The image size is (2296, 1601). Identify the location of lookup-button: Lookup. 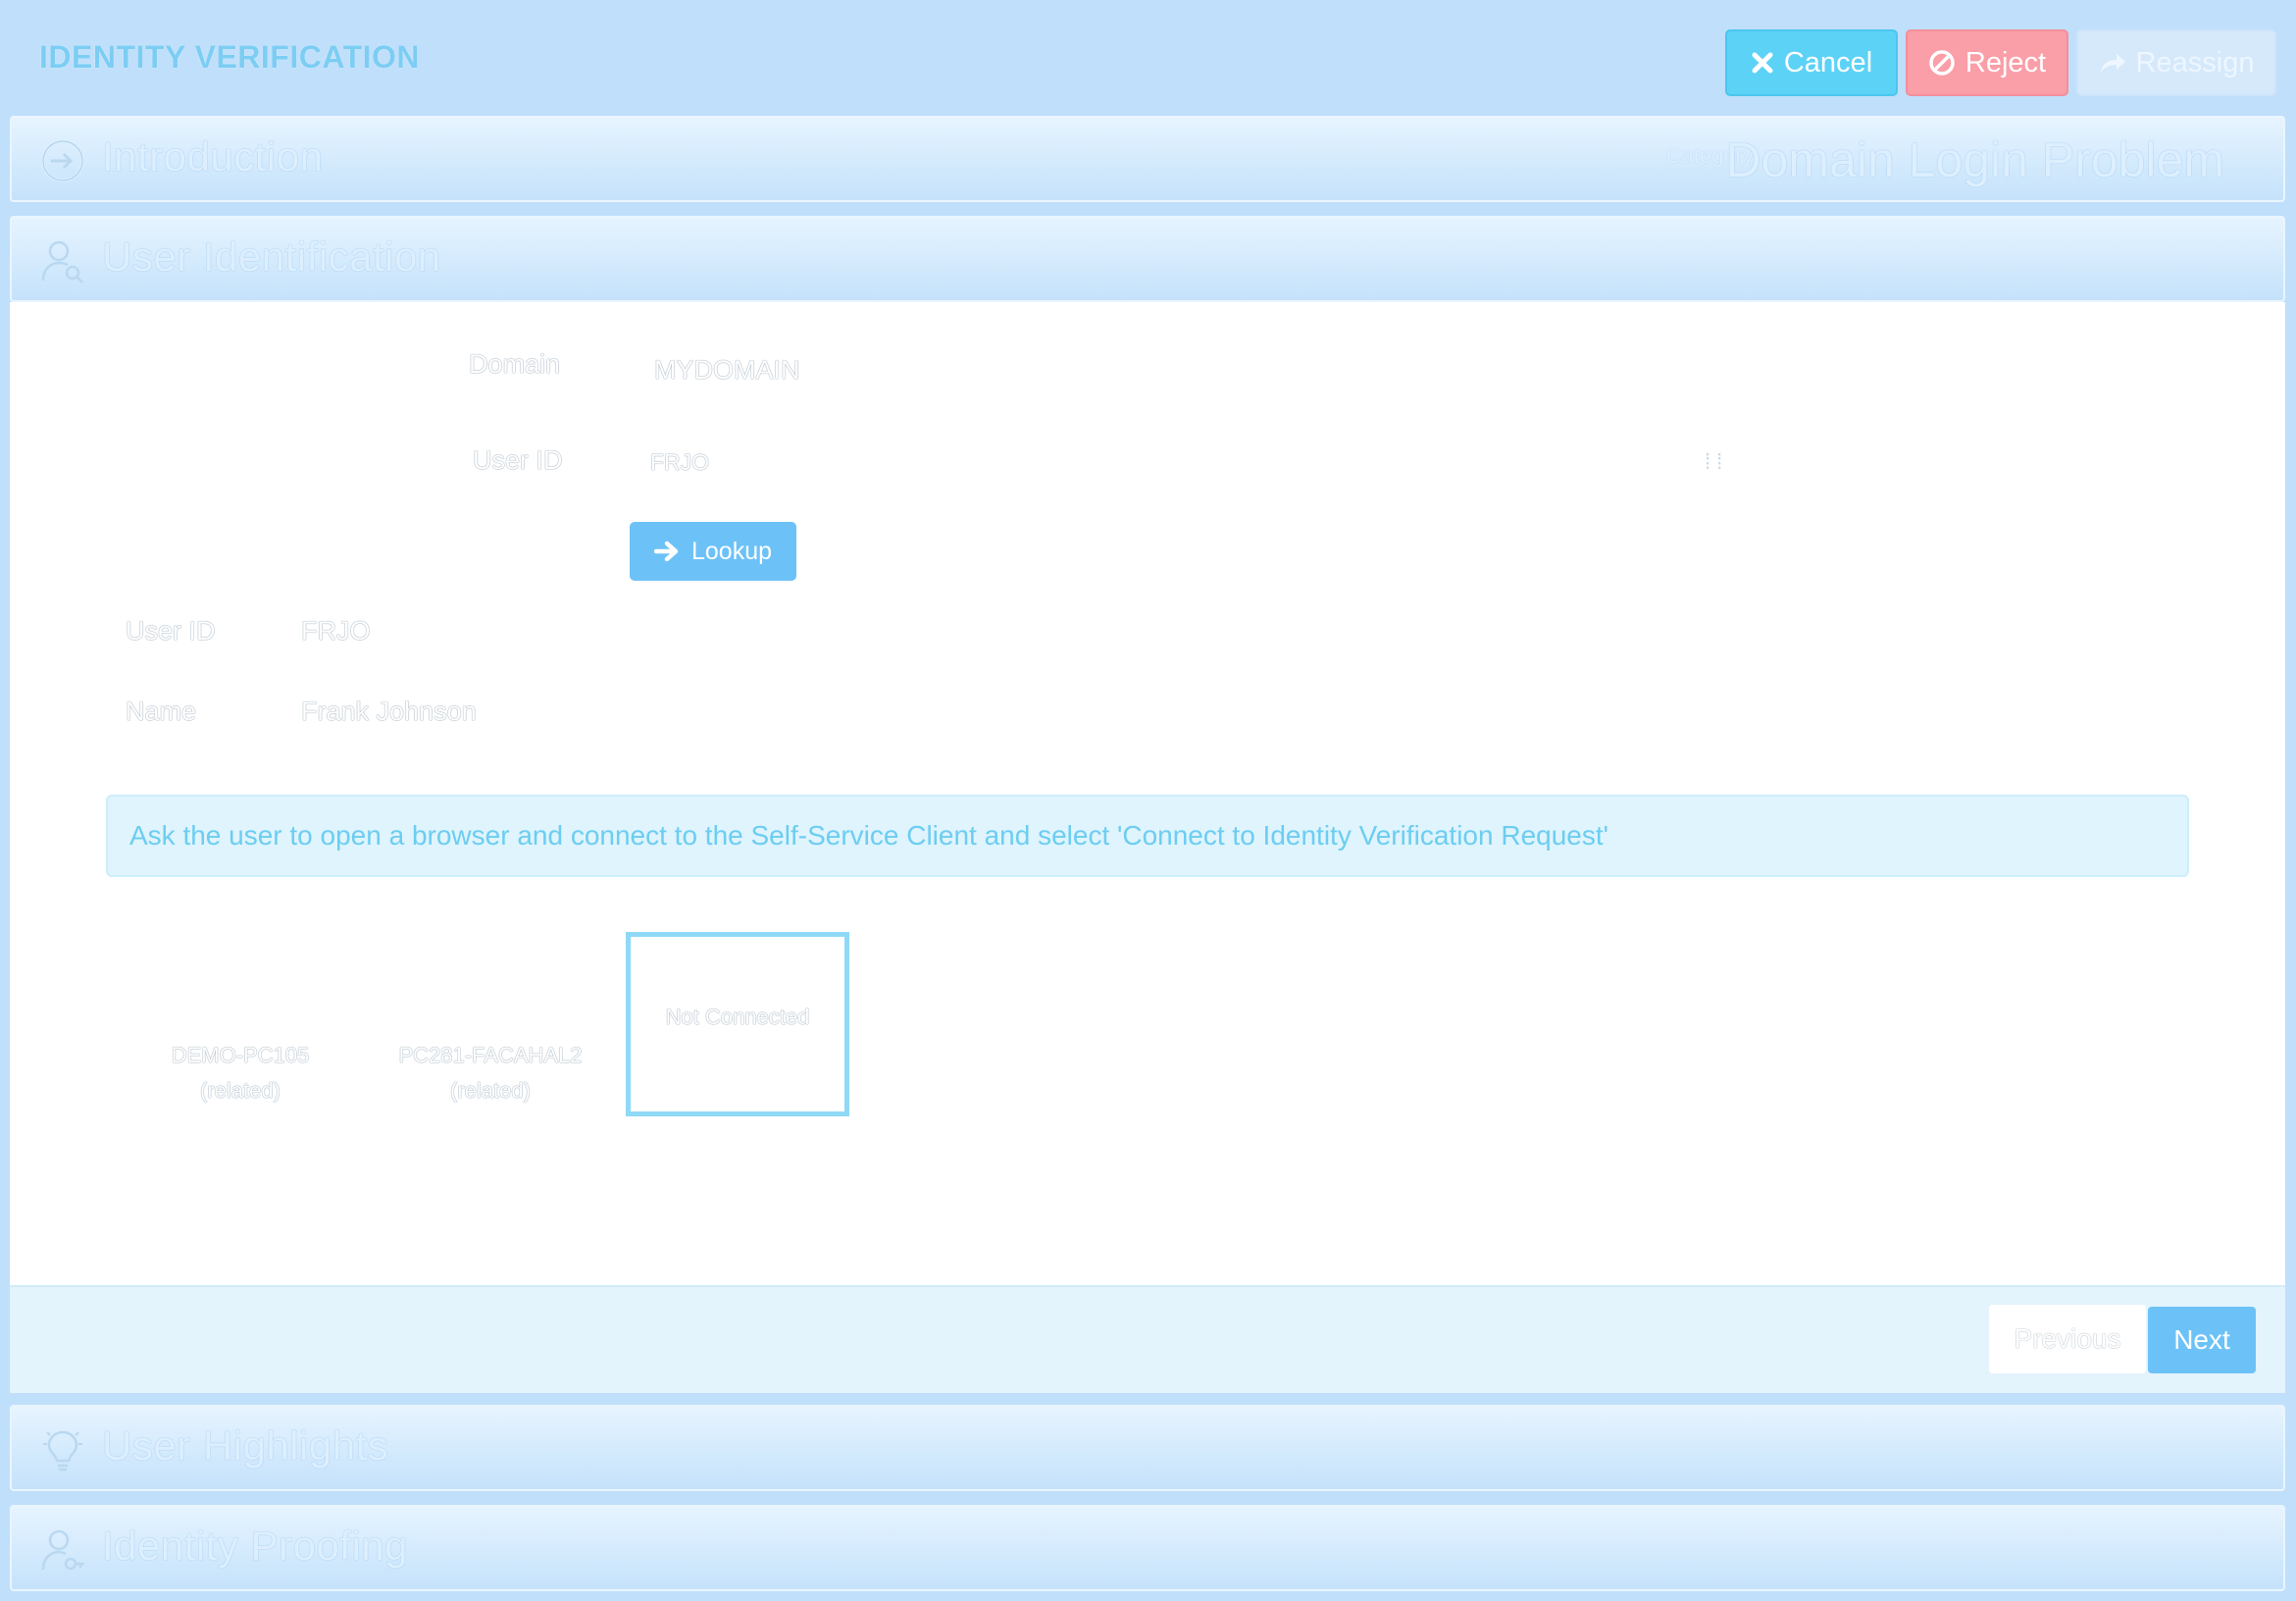
(713, 551).